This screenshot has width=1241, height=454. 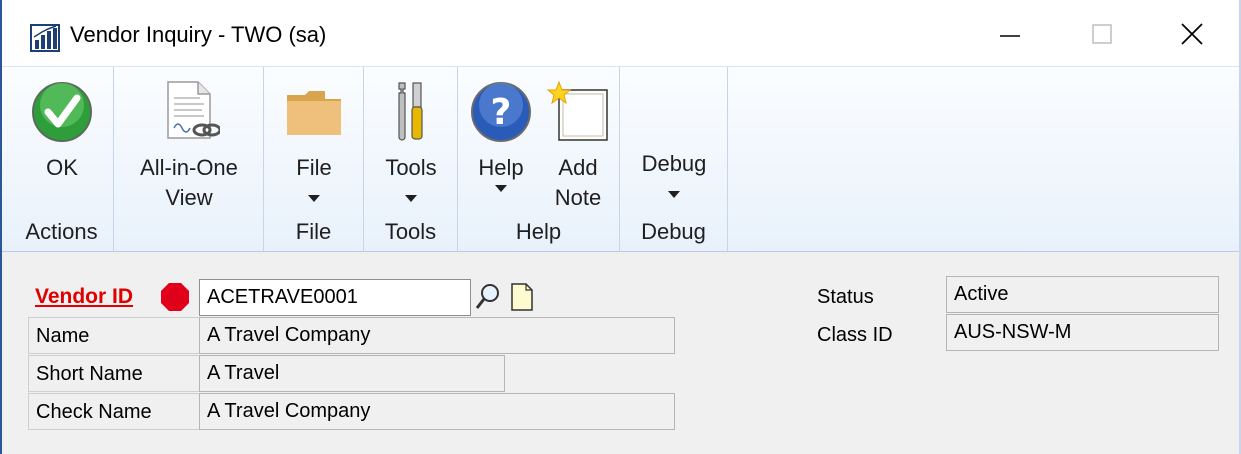 I want to click on group-label-file: File, so click(x=313, y=231).